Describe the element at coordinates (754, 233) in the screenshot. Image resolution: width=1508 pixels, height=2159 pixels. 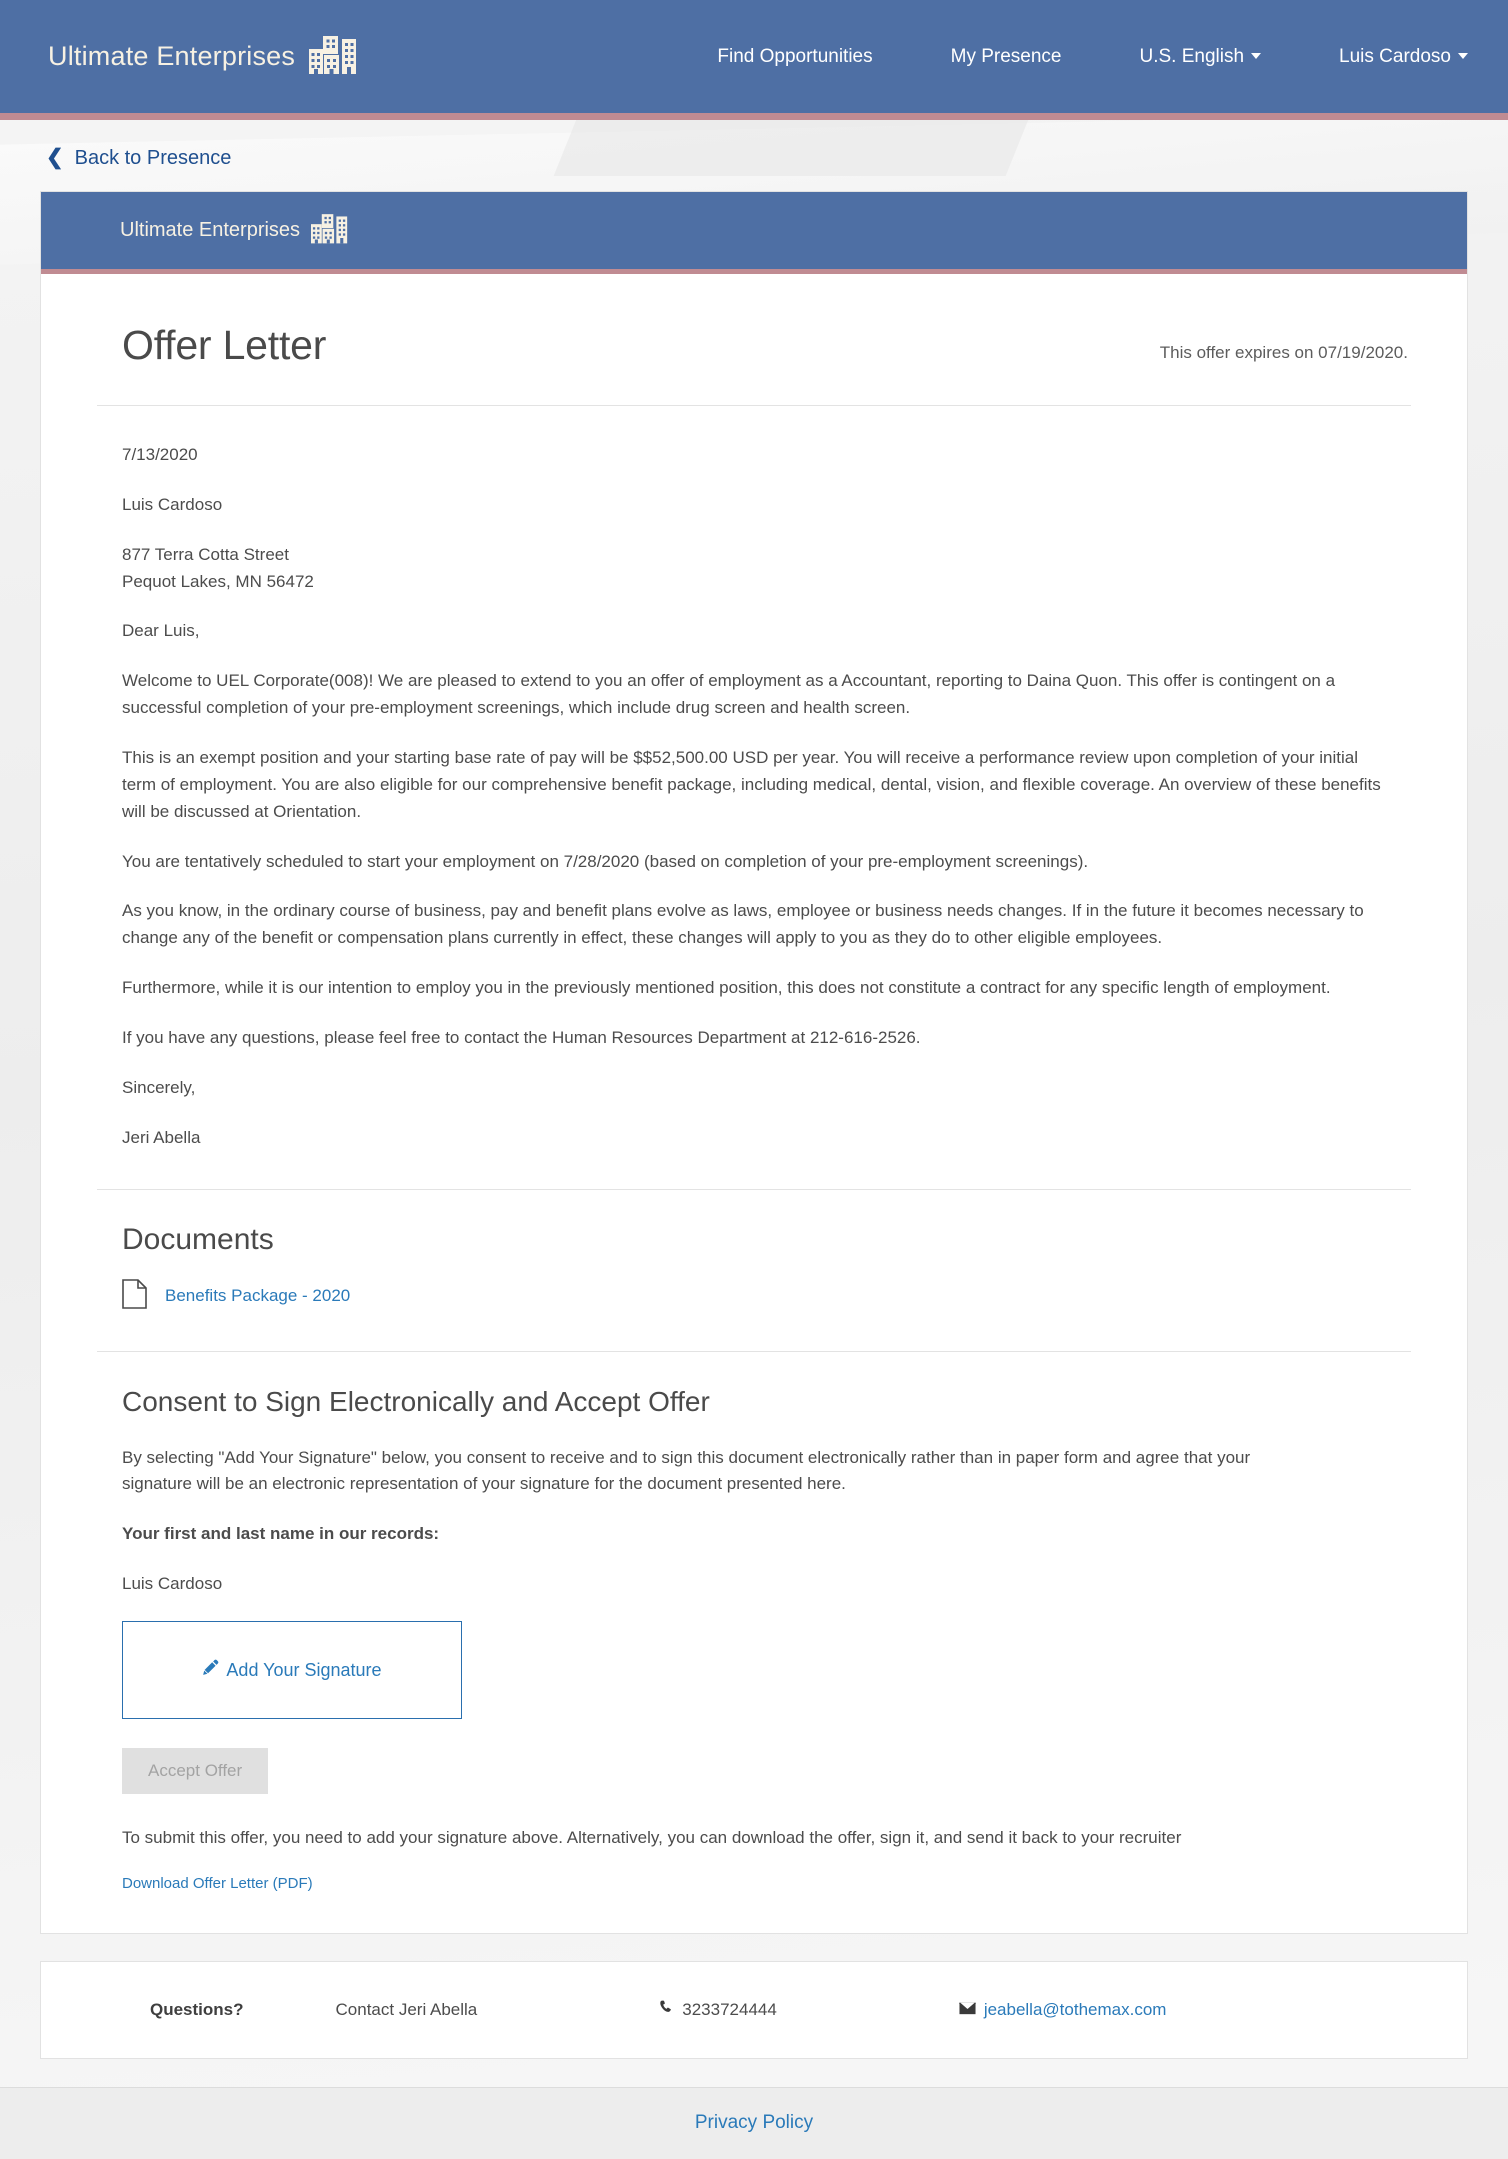
I see `offer-card-header: Ultimate Enterprises` at that location.